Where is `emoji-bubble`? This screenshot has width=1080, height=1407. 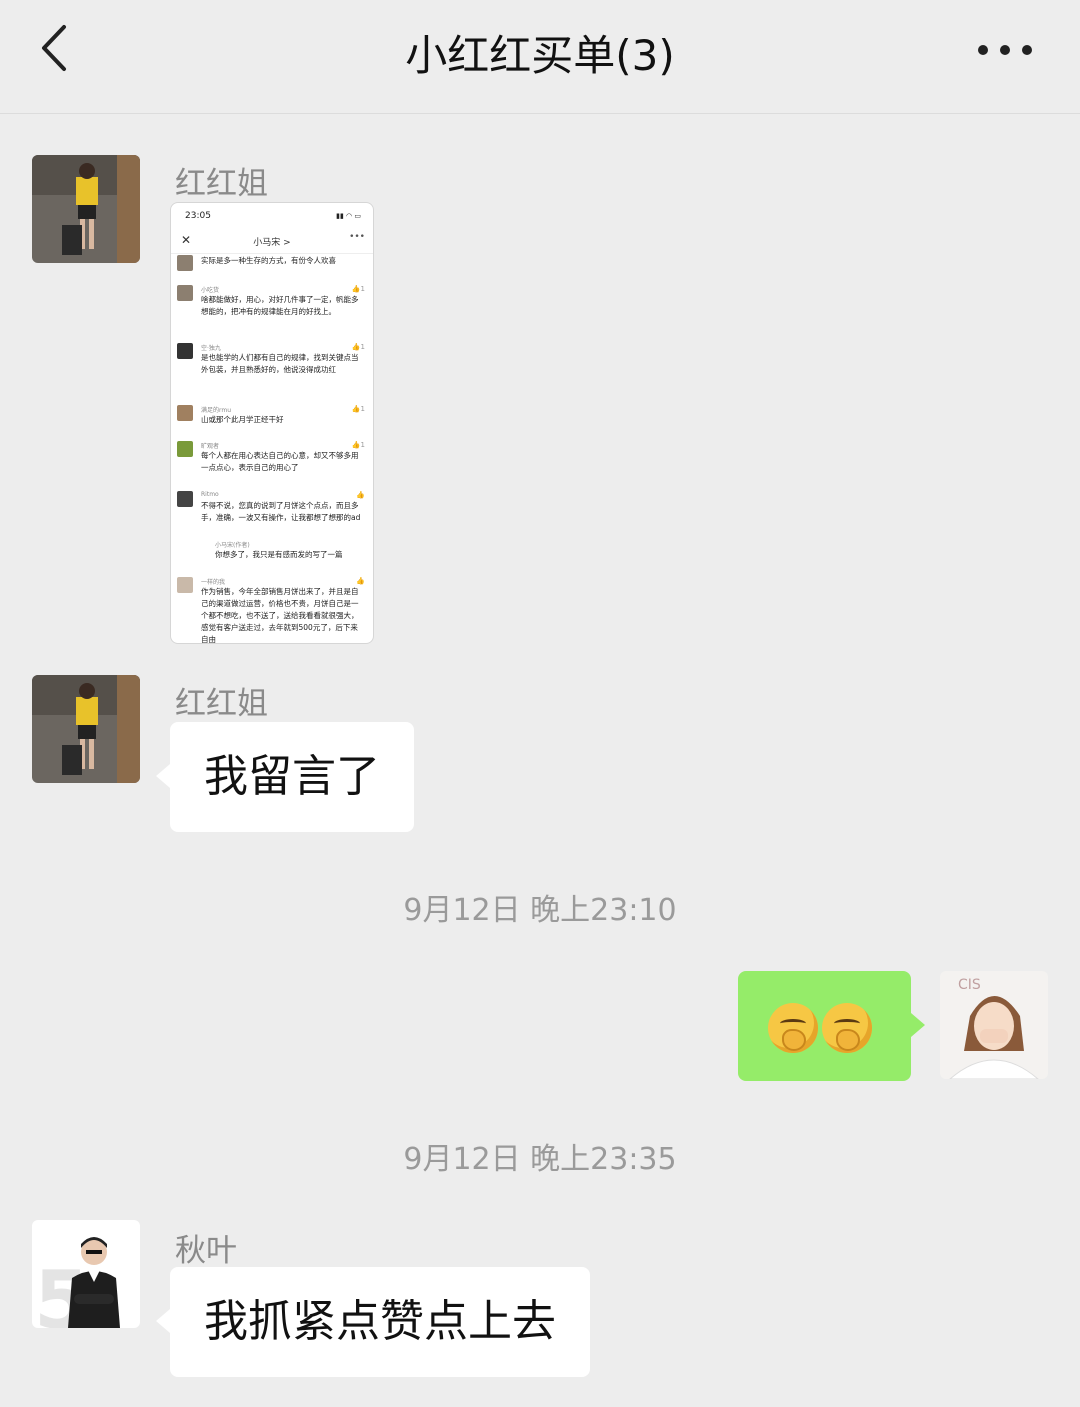
emoji-bubble is located at coordinates (831, 1026).